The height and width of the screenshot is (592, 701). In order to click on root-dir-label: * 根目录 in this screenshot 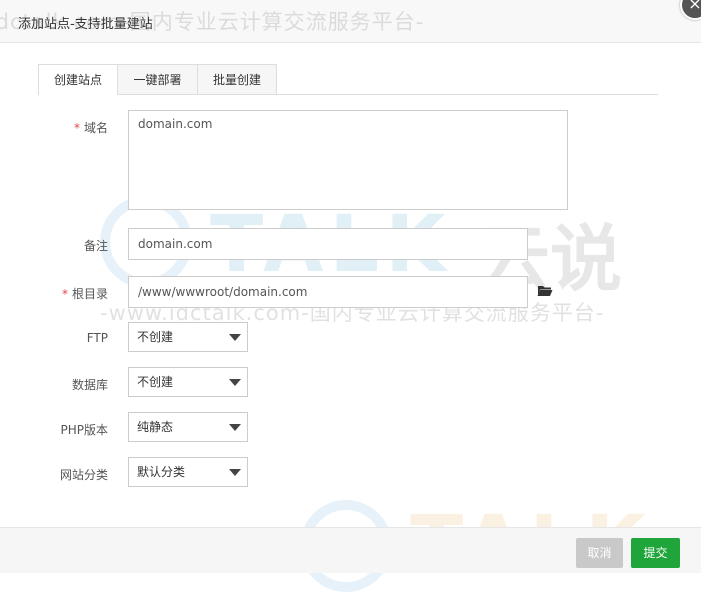, I will do `click(68, 293)`.